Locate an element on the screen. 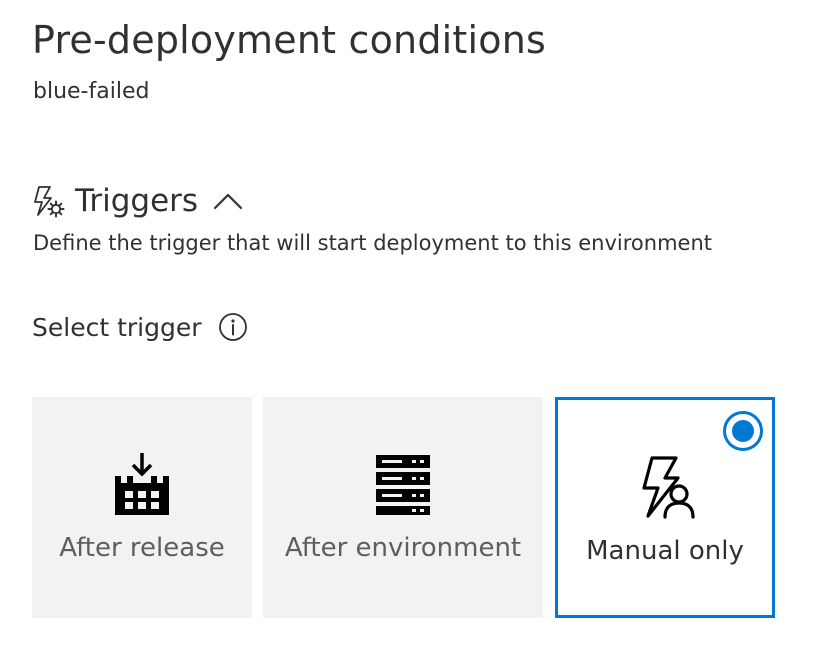 The image size is (831, 660). lightning-gear-icon is located at coordinates (48, 201).